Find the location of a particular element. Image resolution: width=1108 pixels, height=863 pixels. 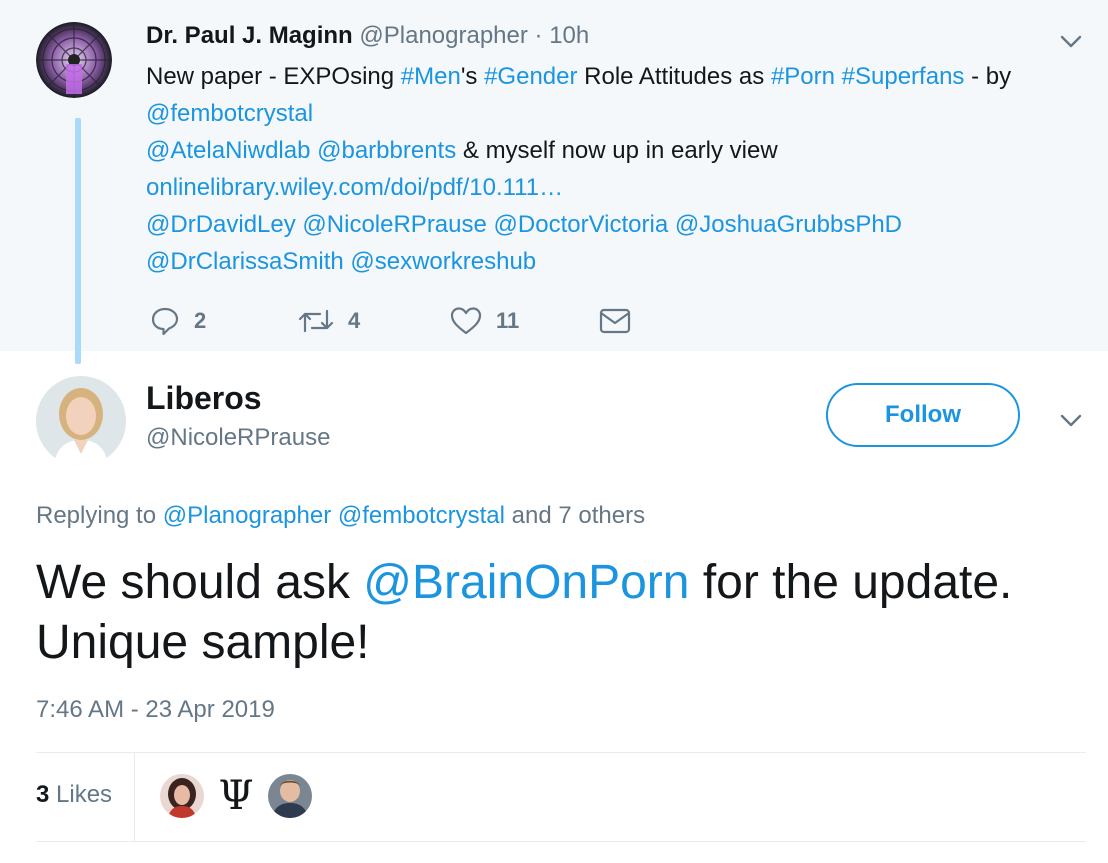

like-button: 11 is located at coordinates (484, 321).